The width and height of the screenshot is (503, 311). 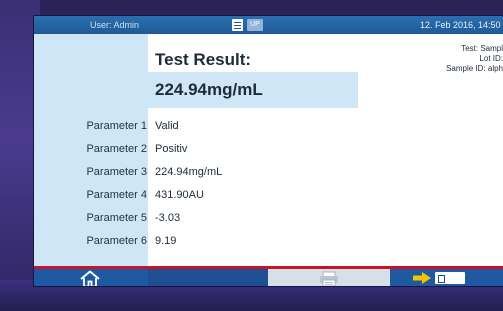 What do you see at coordinates (179, 195) in the screenshot?
I see `parameter-value: 431.90AU` at bounding box center [179, 195].